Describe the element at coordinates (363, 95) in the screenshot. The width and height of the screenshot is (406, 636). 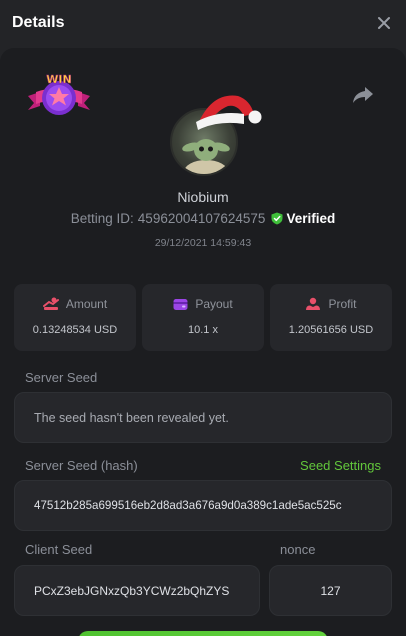
I see `share-icon` at that location.